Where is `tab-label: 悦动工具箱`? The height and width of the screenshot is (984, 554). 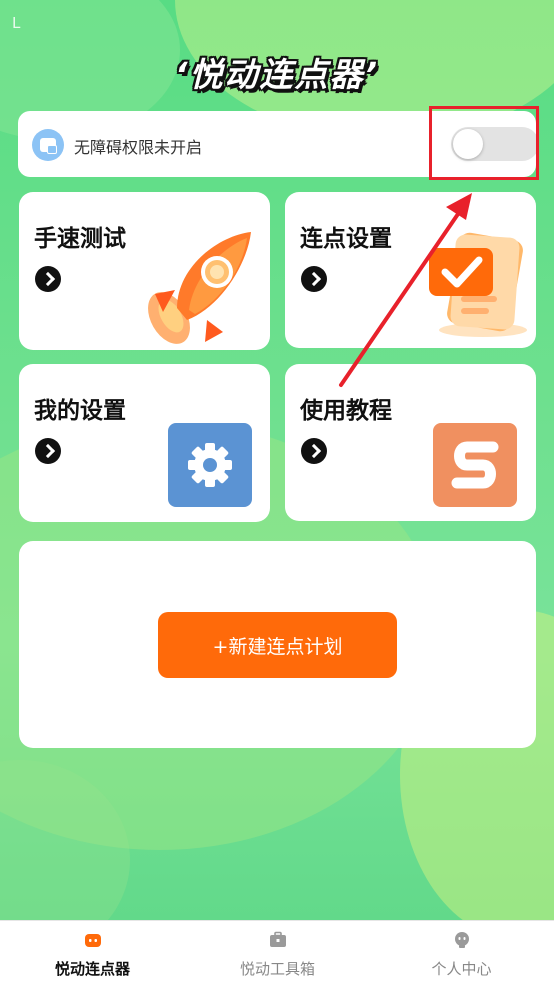 tab-label: 悦动工具箱 is located at coordinates (277, 969).